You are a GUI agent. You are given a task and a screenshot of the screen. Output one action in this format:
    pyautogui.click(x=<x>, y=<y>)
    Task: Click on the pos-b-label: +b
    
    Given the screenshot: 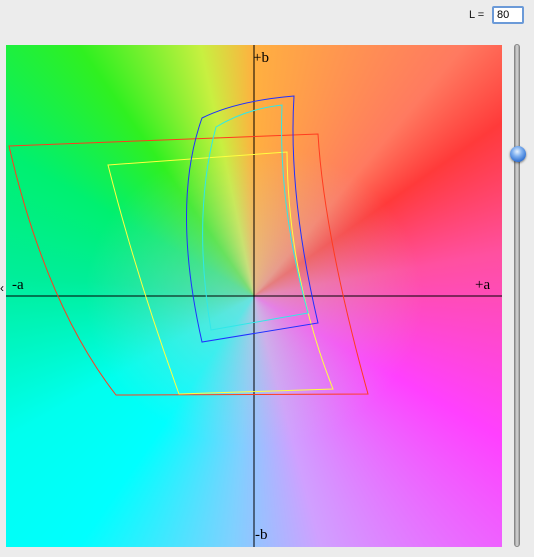 What is the action you would take?
    pyautogui.click(x=261, y=58)
    